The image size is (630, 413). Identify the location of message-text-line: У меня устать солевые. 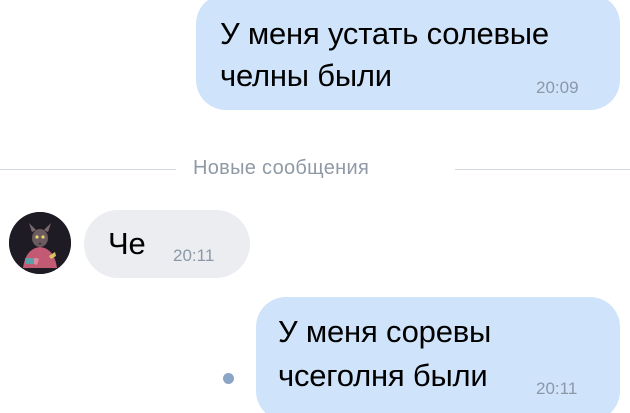
(384, 33).